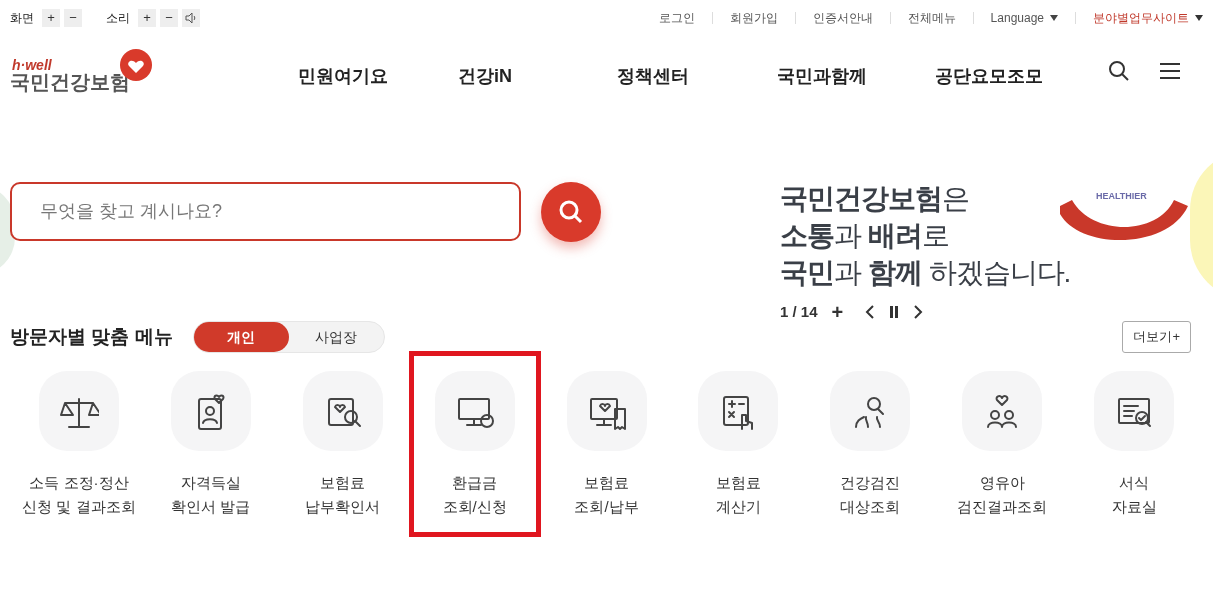  What do you see at coordinates (474, 507) in the screenshot?
I see `menu-label: 조회/신청` at bounding box center [474, 507].